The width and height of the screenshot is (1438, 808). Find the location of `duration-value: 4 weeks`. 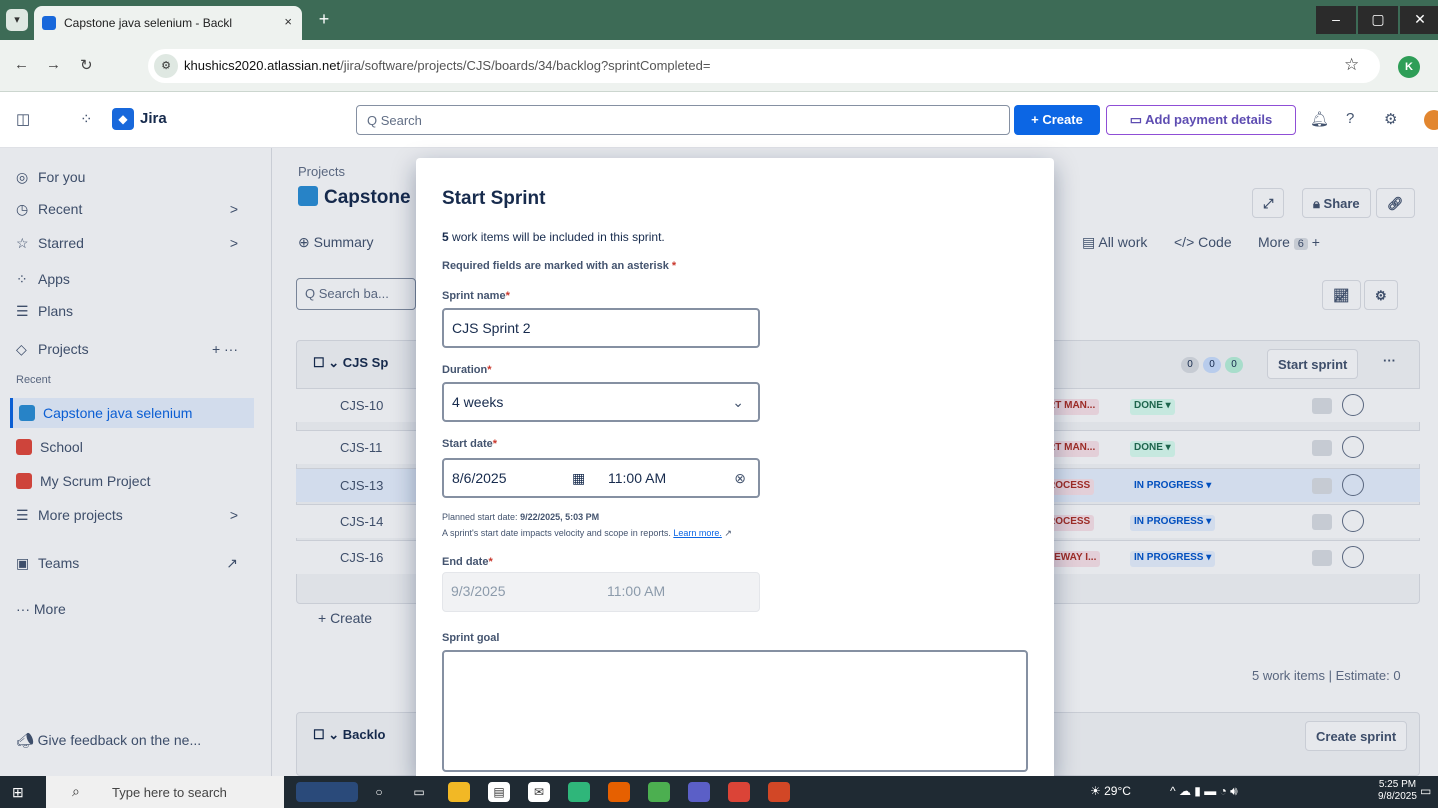

duration-value: 4 weeks is located at coordinates (478, 402).